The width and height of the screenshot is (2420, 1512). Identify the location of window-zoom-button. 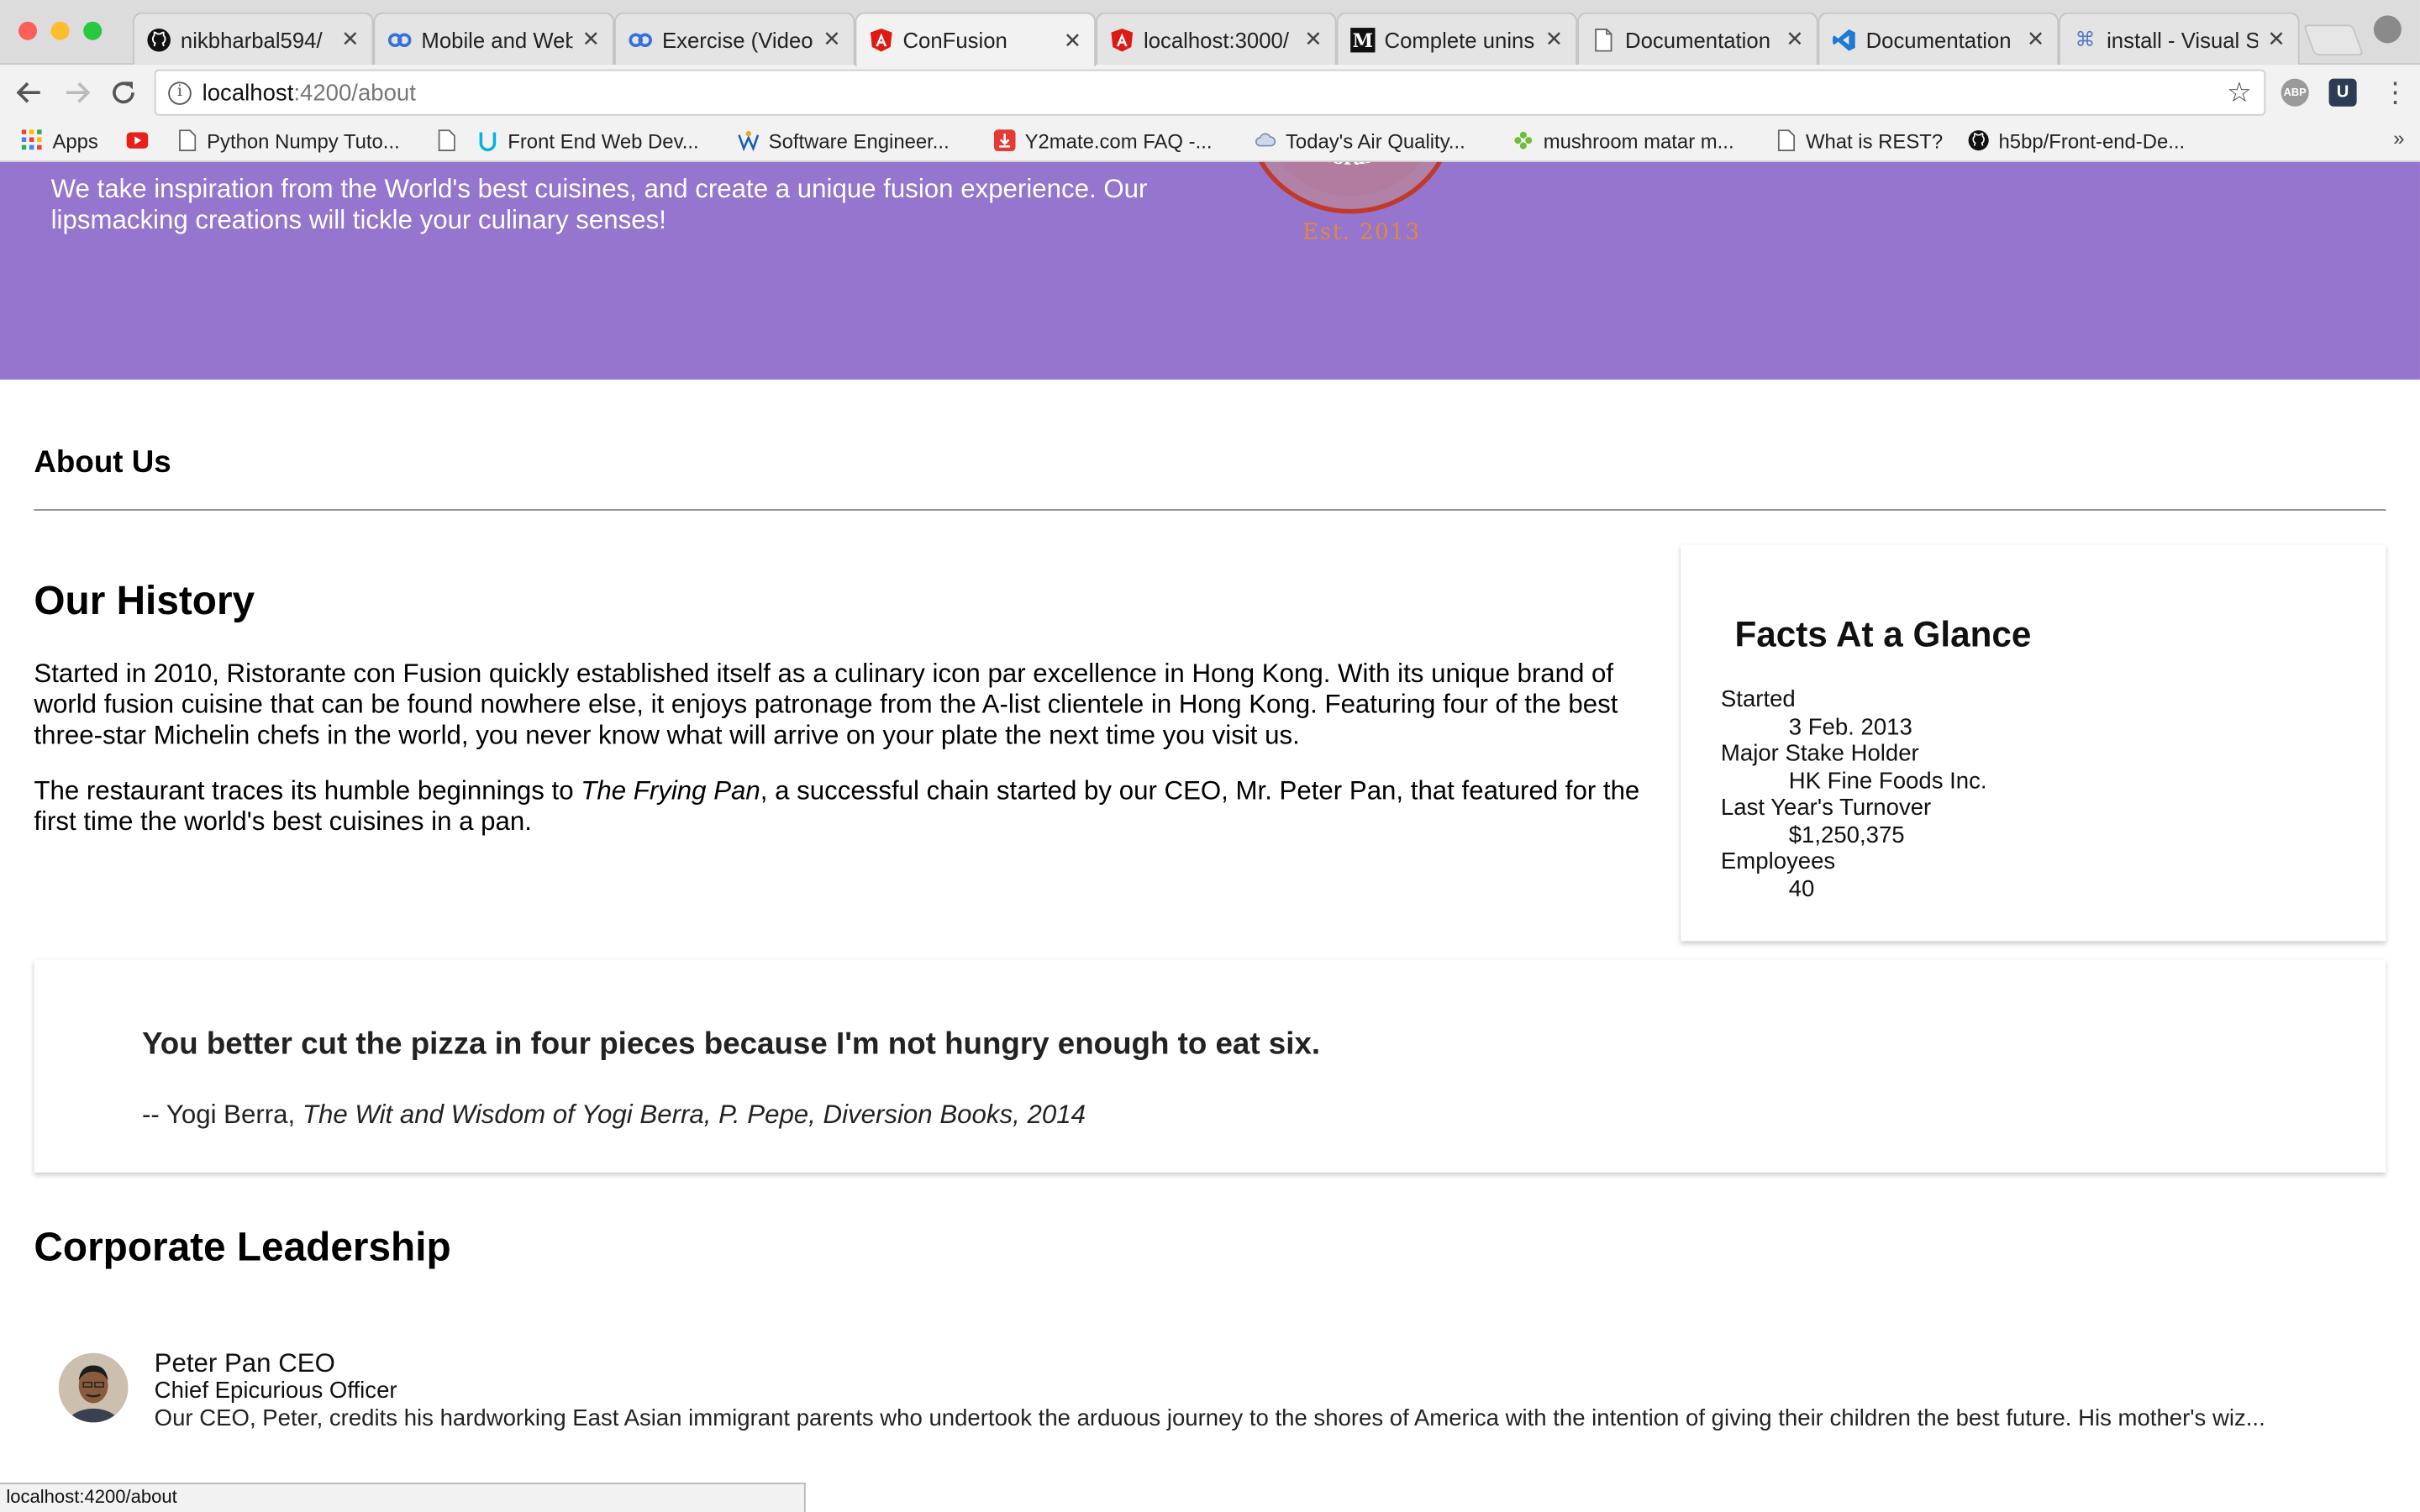
(93, 30).